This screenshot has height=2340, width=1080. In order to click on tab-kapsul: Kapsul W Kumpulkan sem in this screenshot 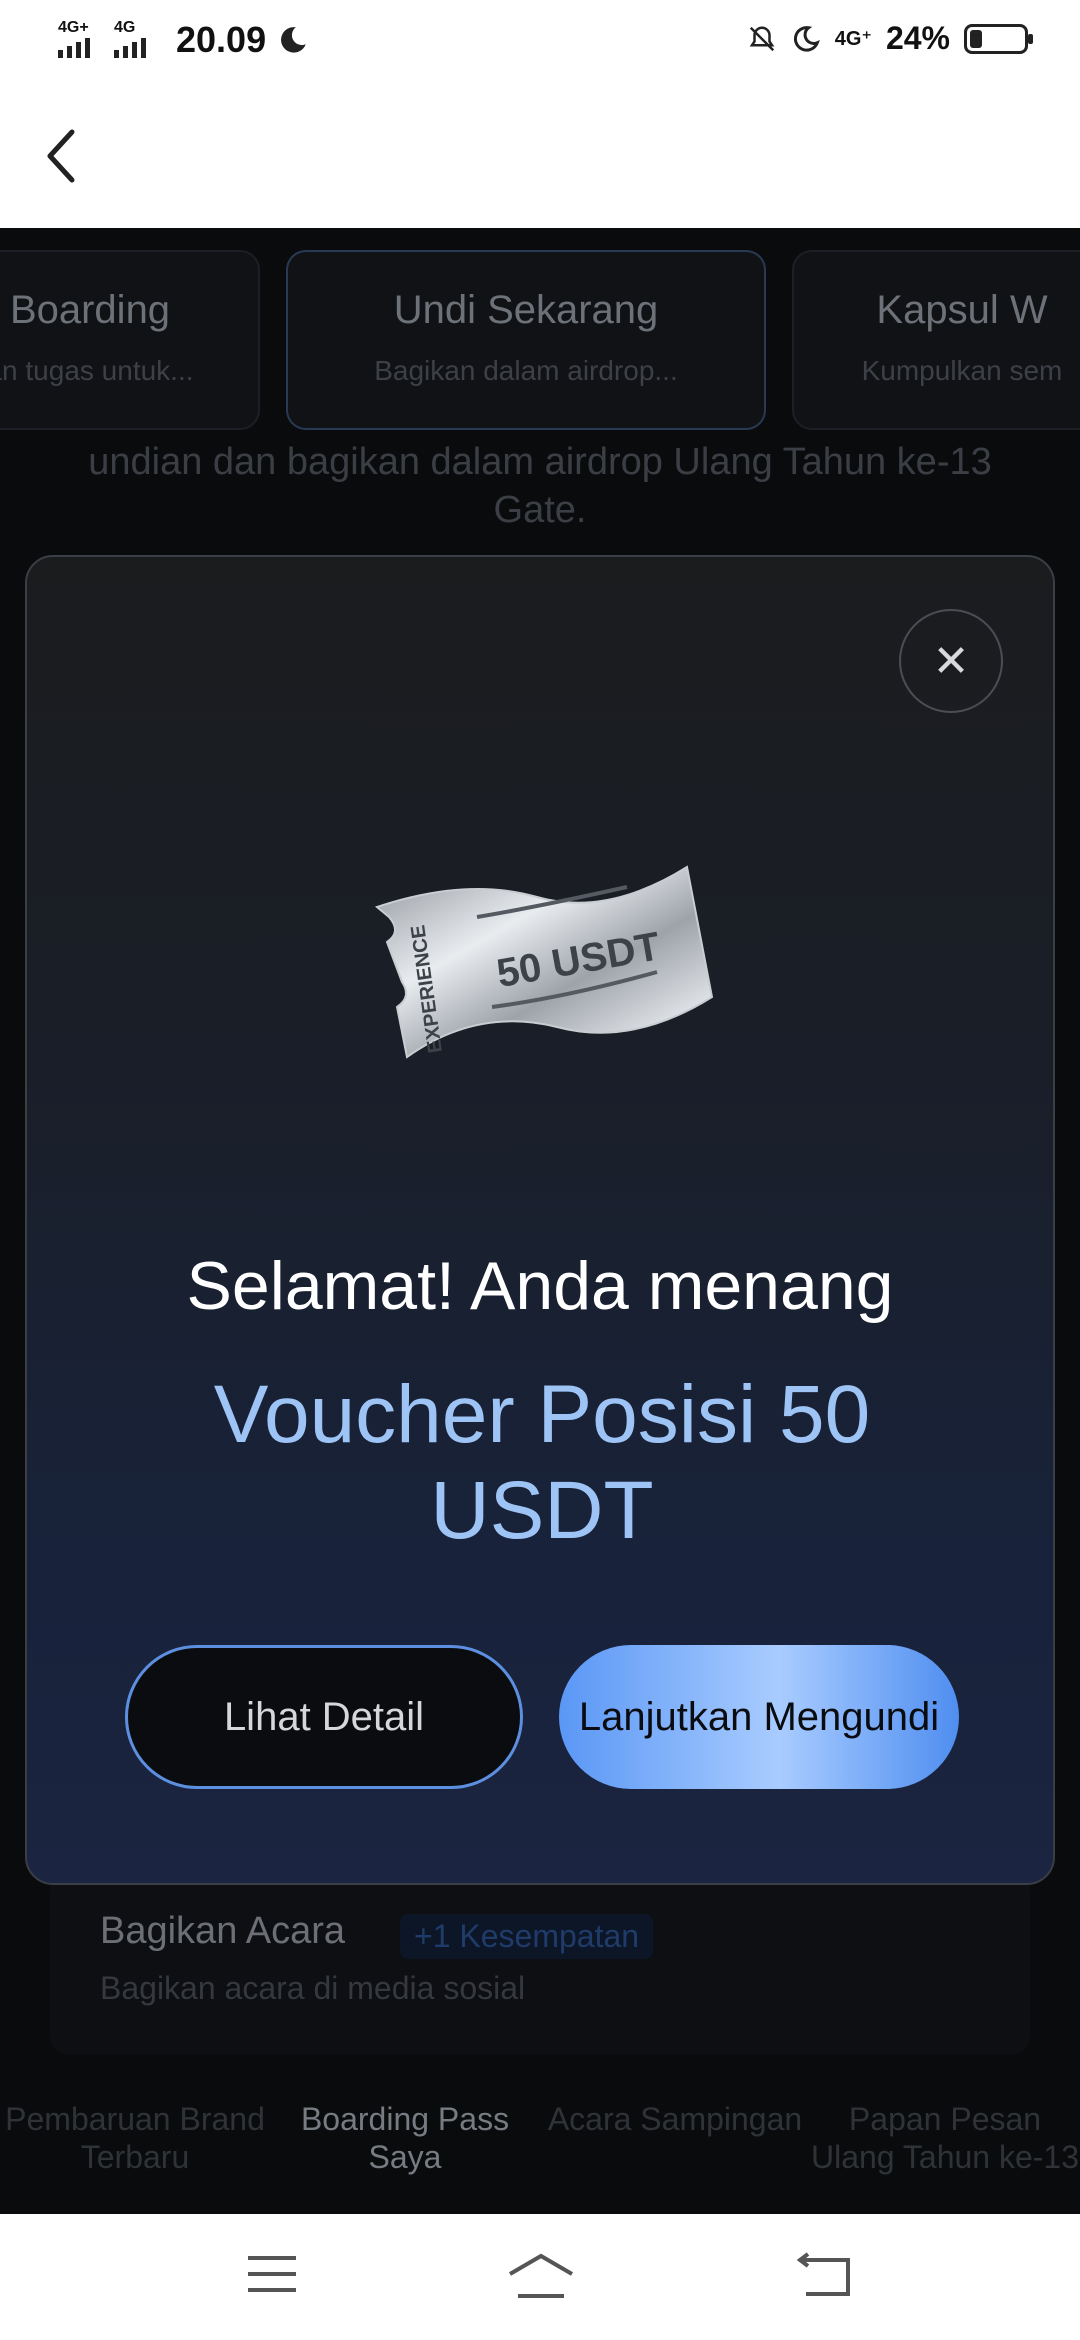, I will do `click(936, 340)`.